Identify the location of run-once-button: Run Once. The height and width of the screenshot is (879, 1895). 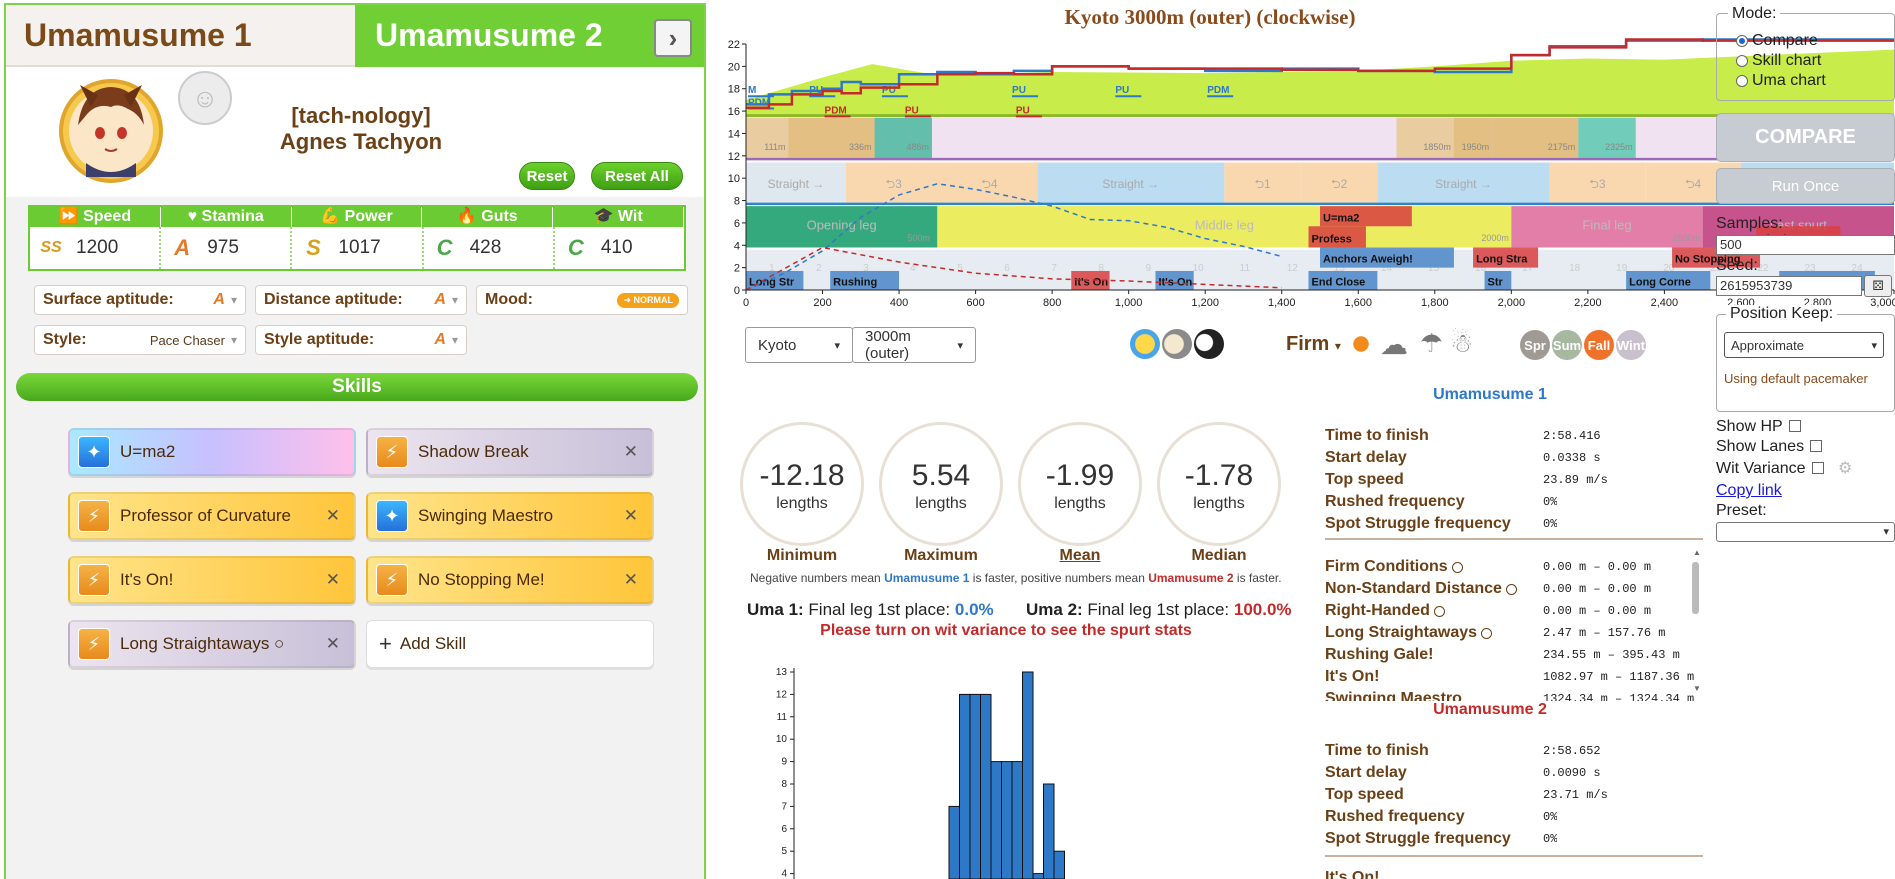
(1805, 186).